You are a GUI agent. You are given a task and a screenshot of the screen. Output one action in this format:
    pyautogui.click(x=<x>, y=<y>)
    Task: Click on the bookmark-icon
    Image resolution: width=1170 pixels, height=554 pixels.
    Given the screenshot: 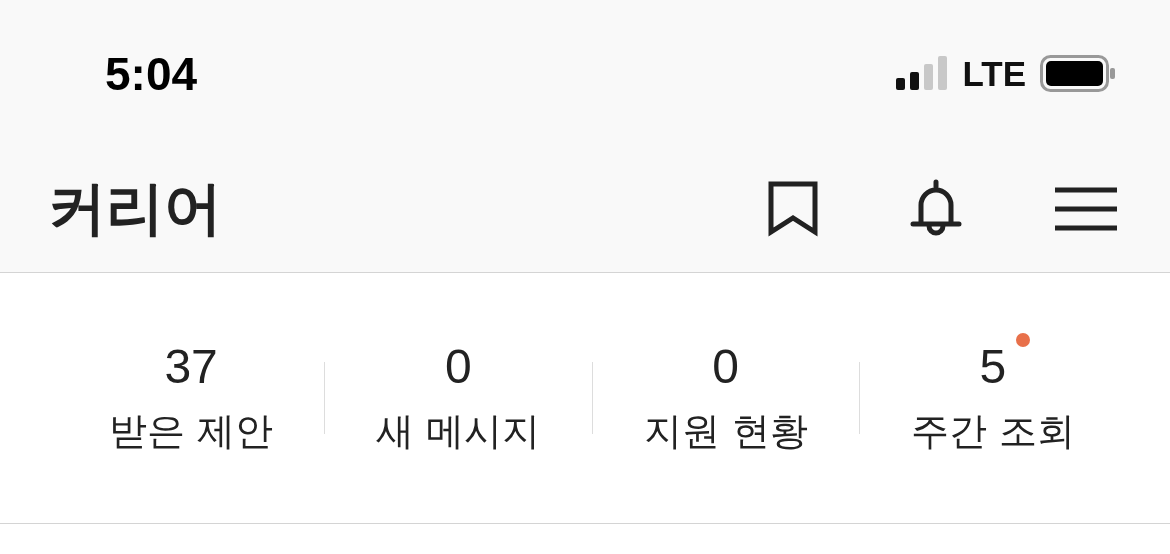 What is the action you would take?
    pyautogui.click(x=793, y=209)
    